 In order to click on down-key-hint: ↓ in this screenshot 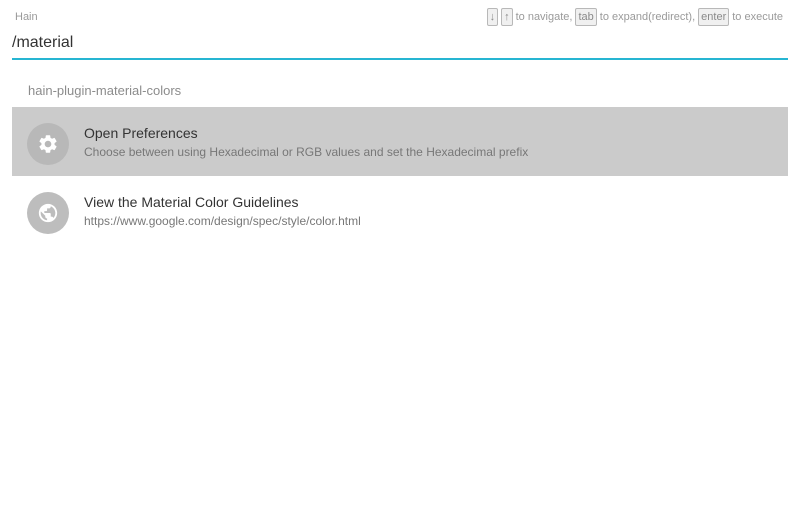, I will do `click(492, 17)`.